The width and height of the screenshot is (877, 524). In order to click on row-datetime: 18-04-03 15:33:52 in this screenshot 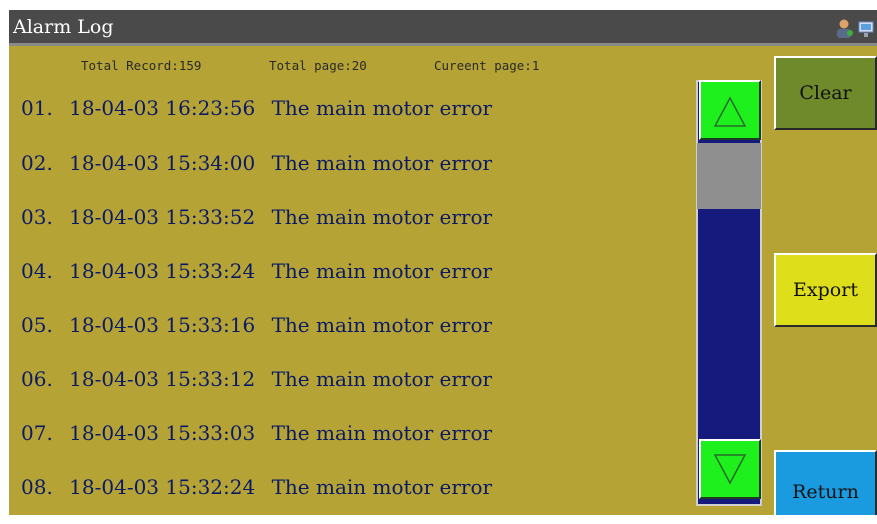, I will do `click(162, 217)`.